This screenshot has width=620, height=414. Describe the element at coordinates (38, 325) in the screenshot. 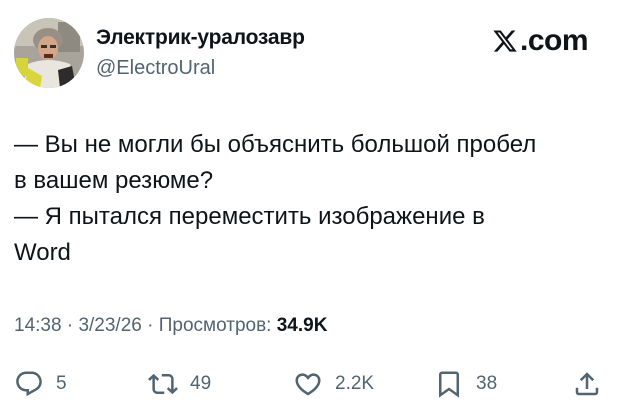

I see `tweet-time: 14:38` at that location.